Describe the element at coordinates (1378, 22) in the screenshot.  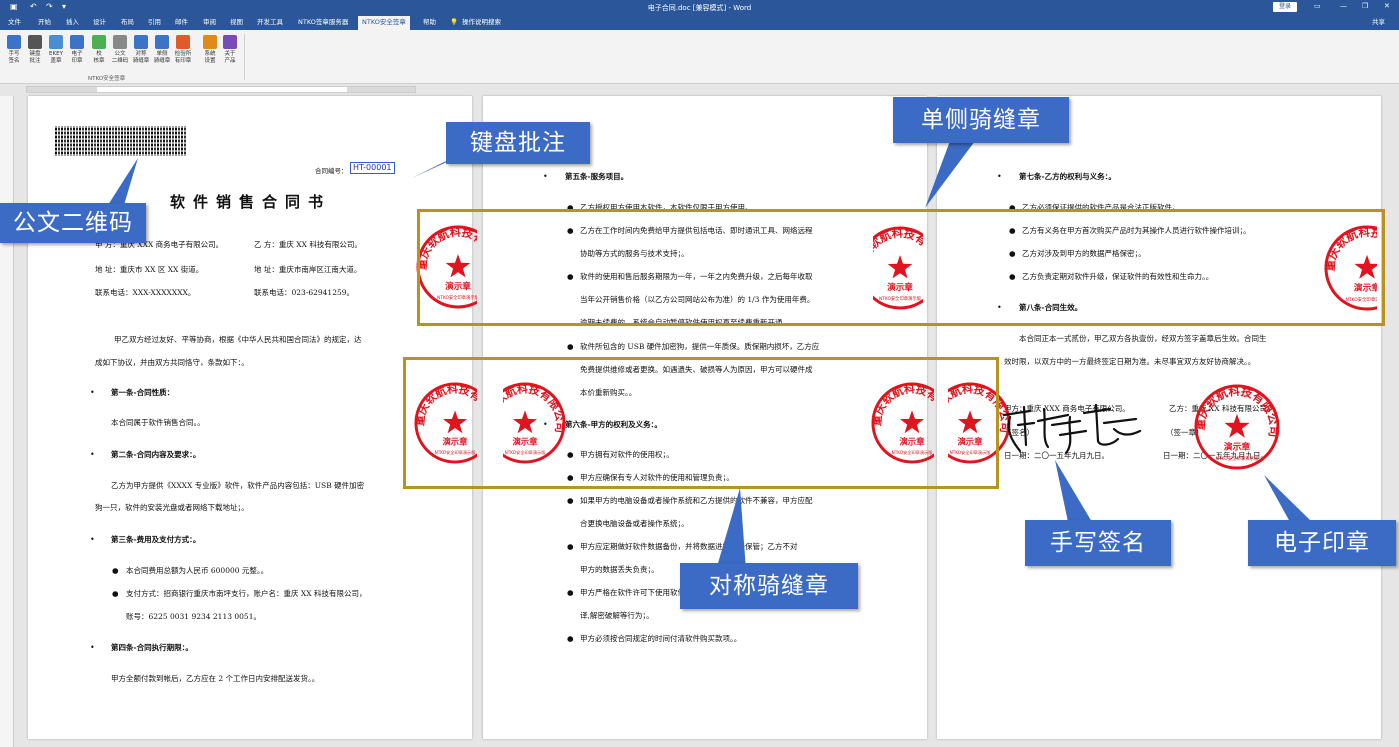
I see `share-button: 共享` at that location.